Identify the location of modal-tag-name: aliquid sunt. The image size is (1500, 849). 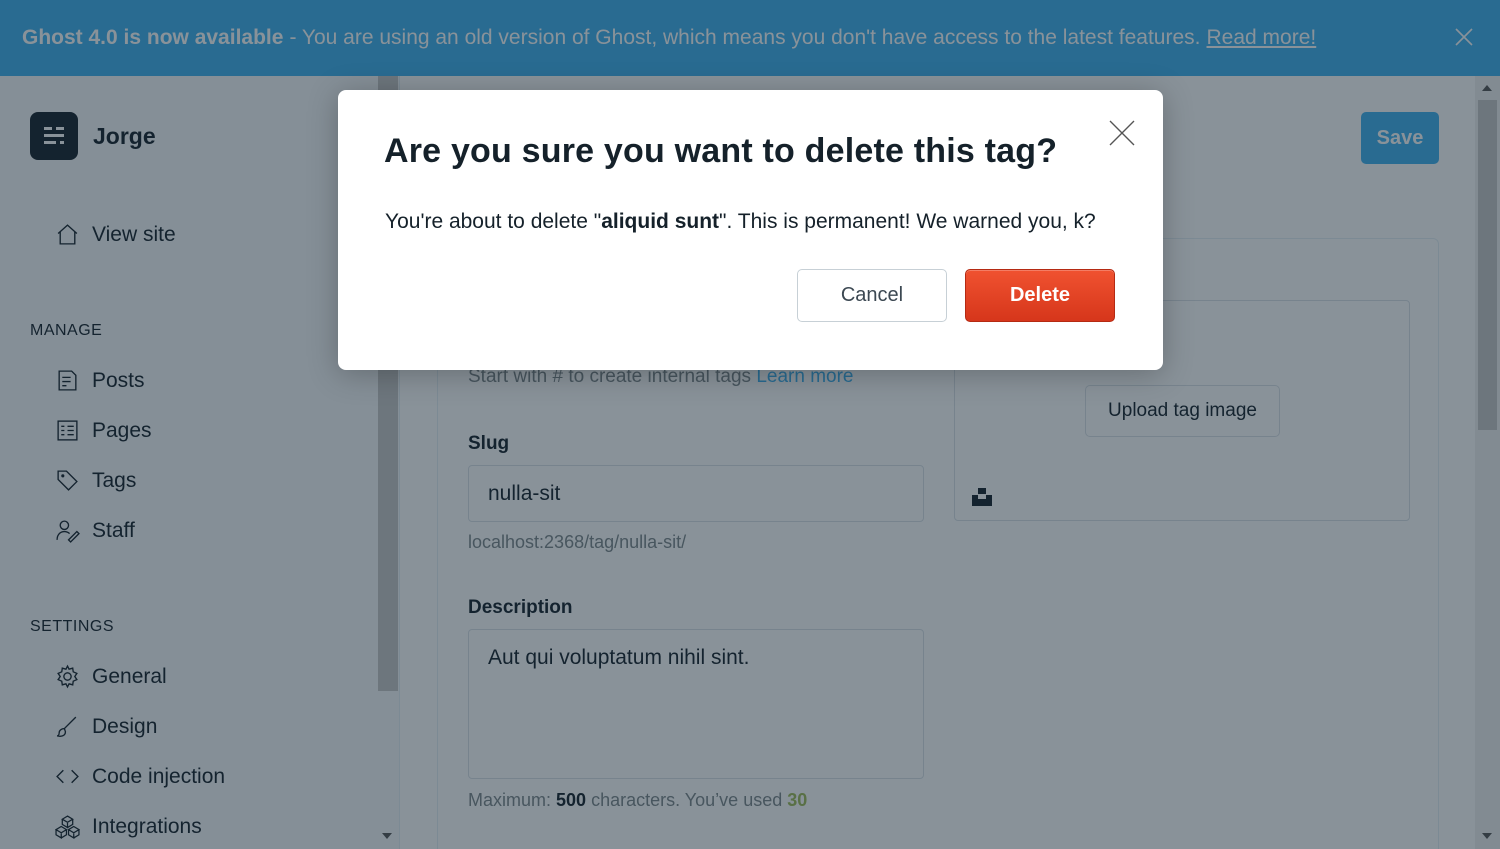
(660, 221).